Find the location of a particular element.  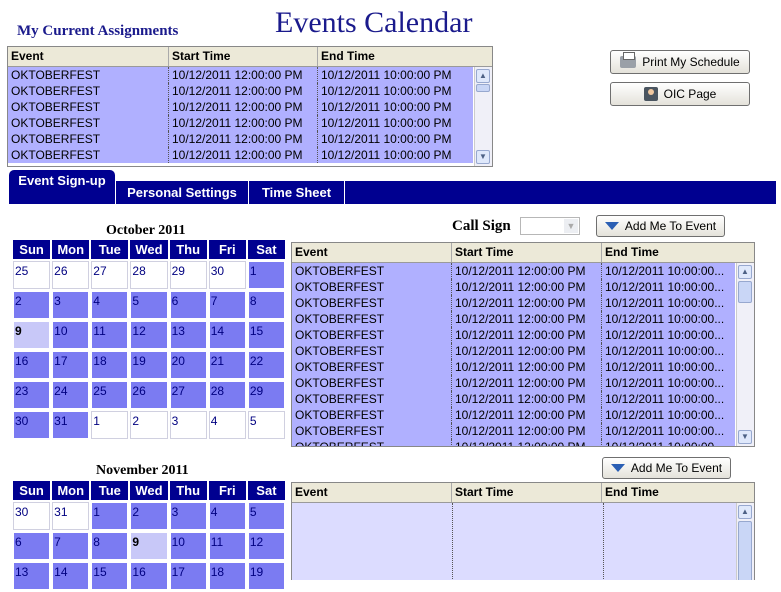

calendar-day: 24 is located at coordinates (71, 395).